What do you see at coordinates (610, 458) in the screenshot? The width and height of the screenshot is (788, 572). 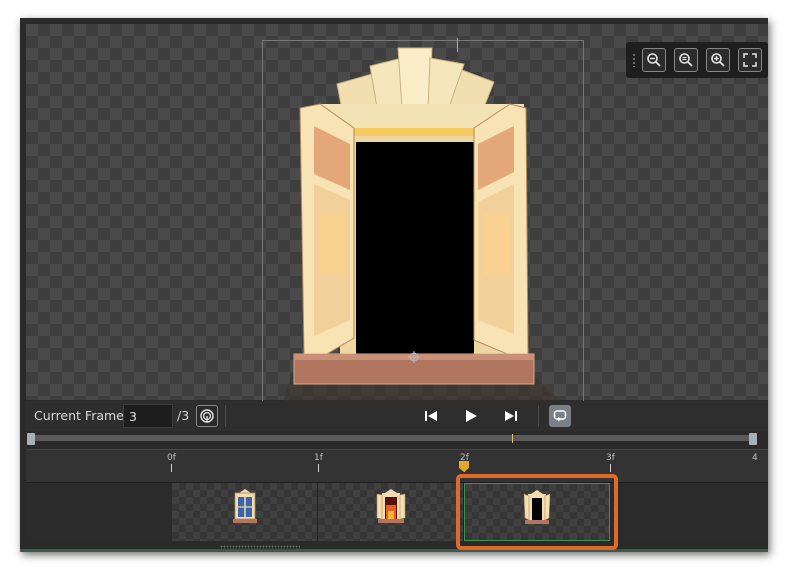 I see `tick-label-3: 3f` at bounding box center [610, 458].